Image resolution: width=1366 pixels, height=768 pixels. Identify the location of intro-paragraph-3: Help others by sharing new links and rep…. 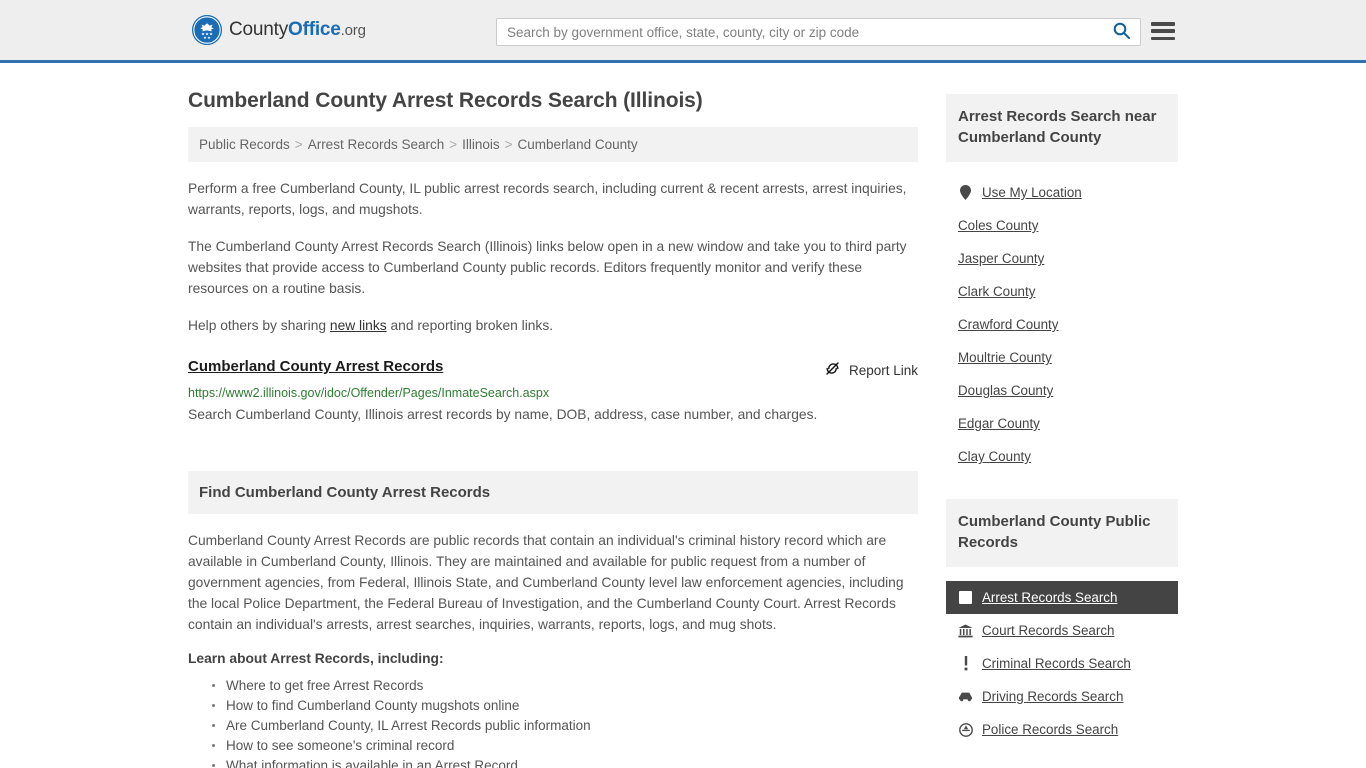
(553, 325).